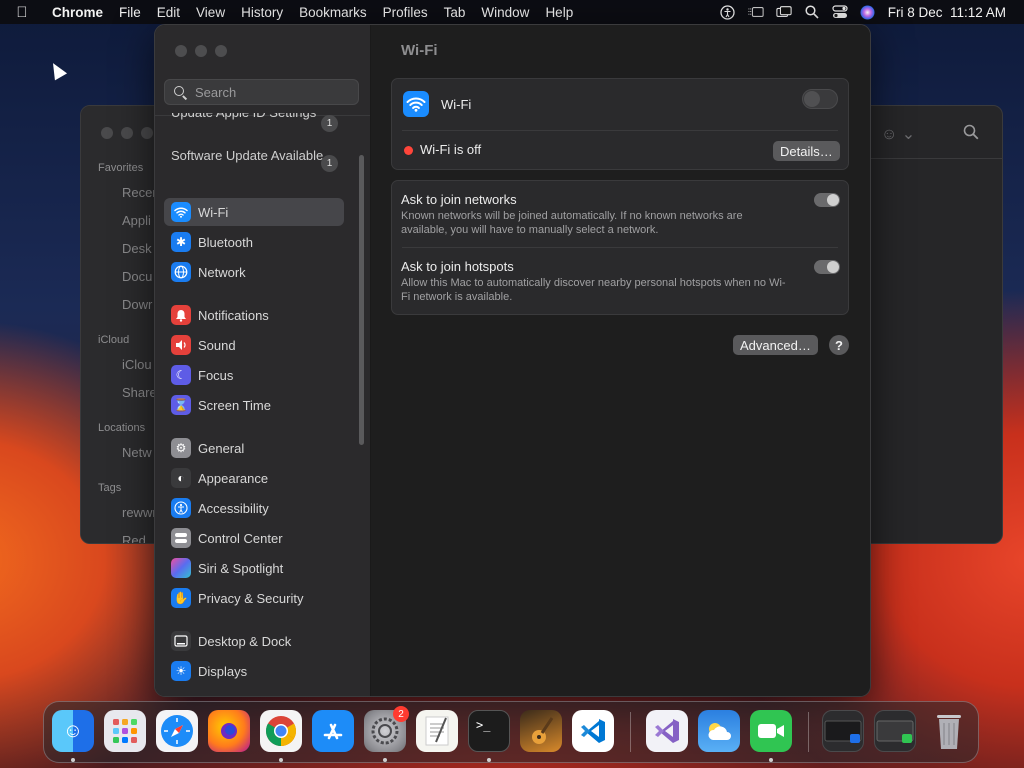  Describe the element at coordinates (139, 392) in the screenshot. I see `finder-item: Share` at that location.